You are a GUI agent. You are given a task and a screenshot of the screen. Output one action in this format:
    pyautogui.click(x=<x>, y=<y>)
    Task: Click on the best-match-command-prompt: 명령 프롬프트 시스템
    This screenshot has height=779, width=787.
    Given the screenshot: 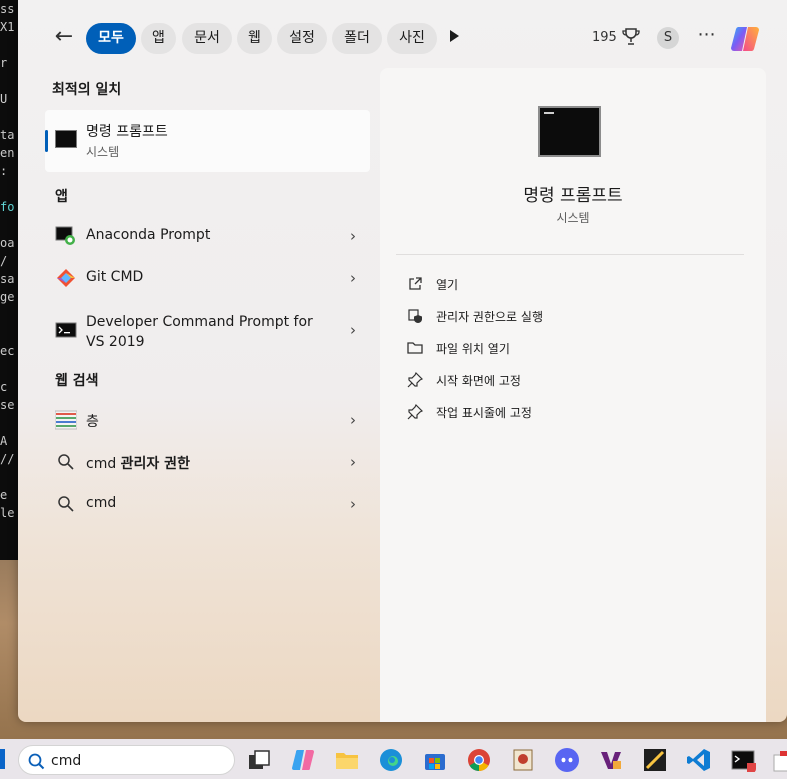 What is the action you would take?
    pyautogui.click(x=207, y=141)
    